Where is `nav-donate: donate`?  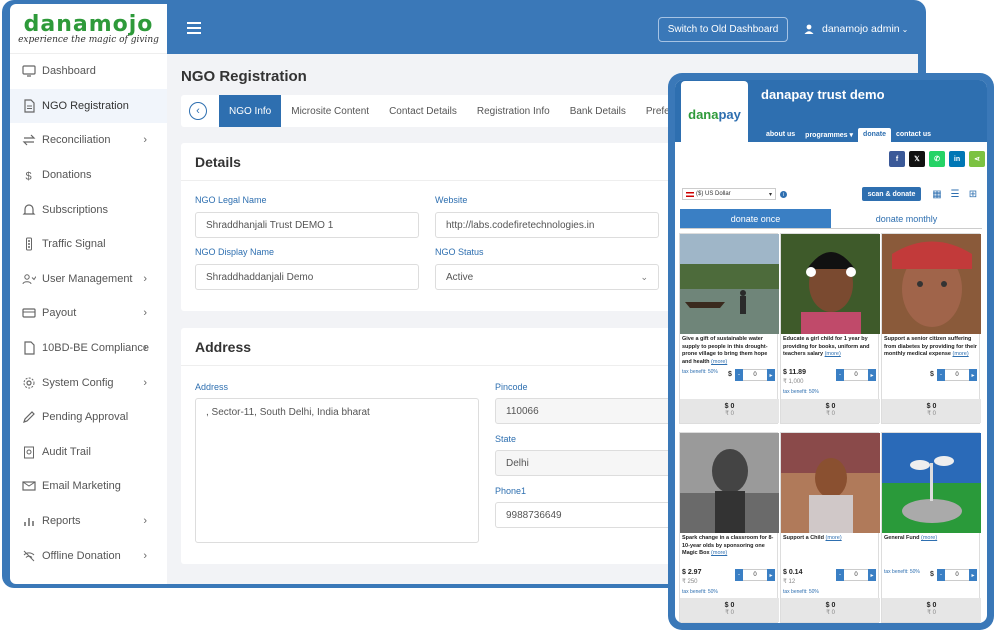
nav-donate: donate is located at coordinates (874, 135).